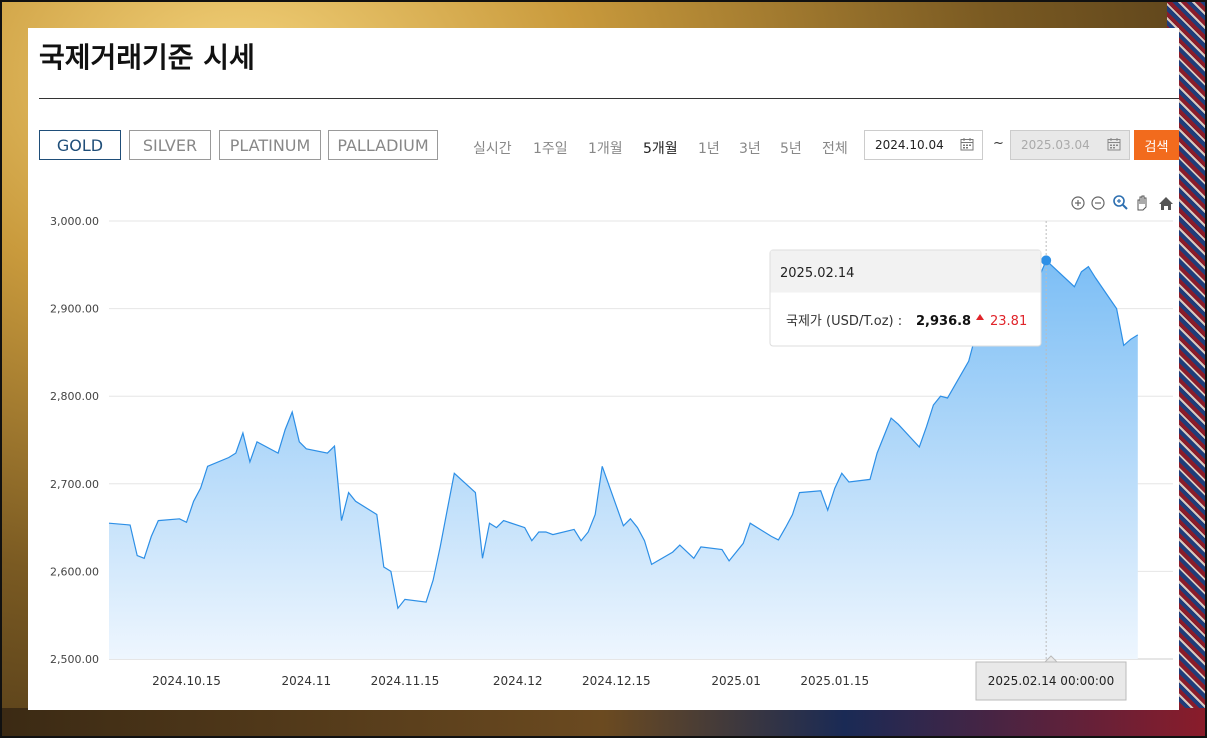 The image size is (1207, 738). Describe the element at coordinates (844, 321) in the screenshot. I see `tooltip-label: 국제가 (USD/T.oz) :` at that location.